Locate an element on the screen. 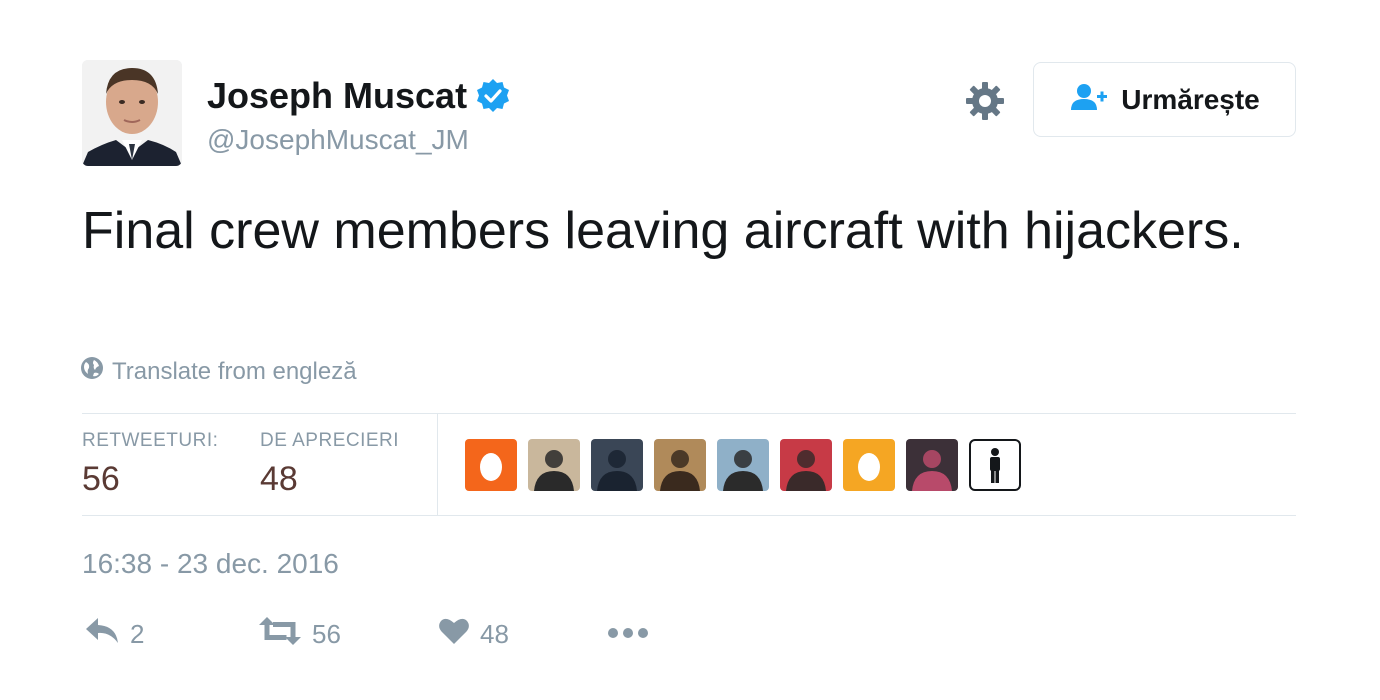 The image size is (1380, 700). likers-avatars is located at coordinates (743, 465).